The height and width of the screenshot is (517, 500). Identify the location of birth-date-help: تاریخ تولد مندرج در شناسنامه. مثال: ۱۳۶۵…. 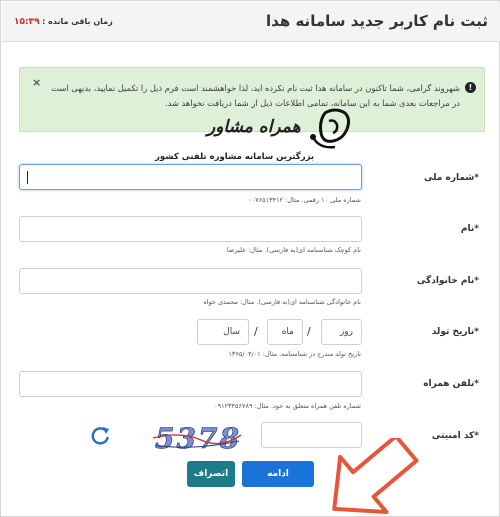
(294, 354).